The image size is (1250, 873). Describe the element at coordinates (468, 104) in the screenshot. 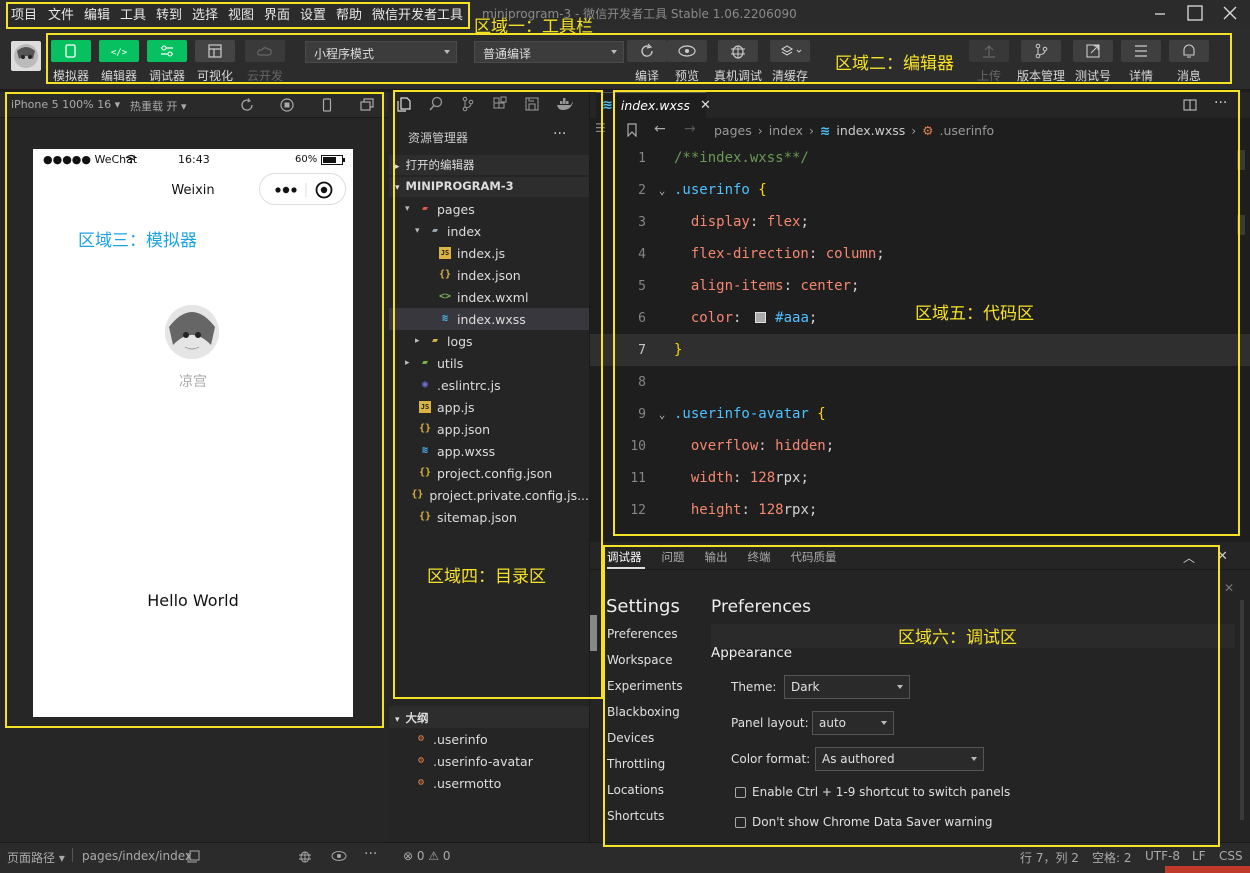

I see `source-control-icon` at that location.